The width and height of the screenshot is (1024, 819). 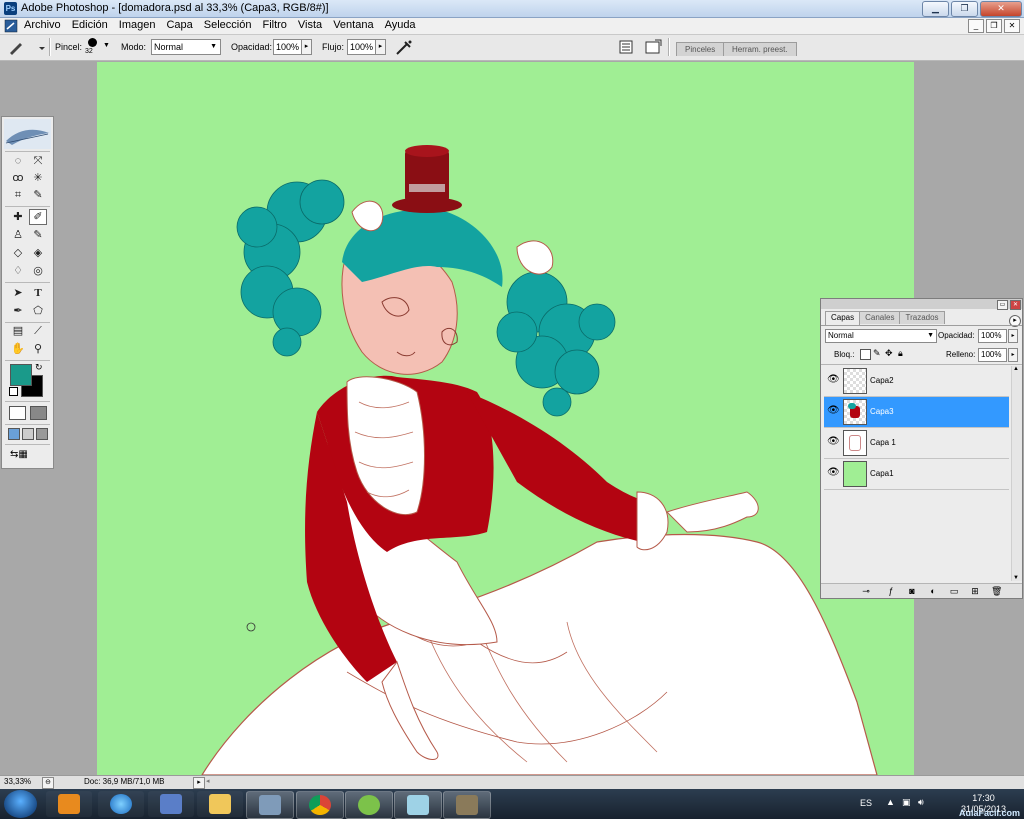 What do you see at coordinates (38, 161) in the screenshot?
I see `move-icon: ⤧` at bounding box center [38, 161].